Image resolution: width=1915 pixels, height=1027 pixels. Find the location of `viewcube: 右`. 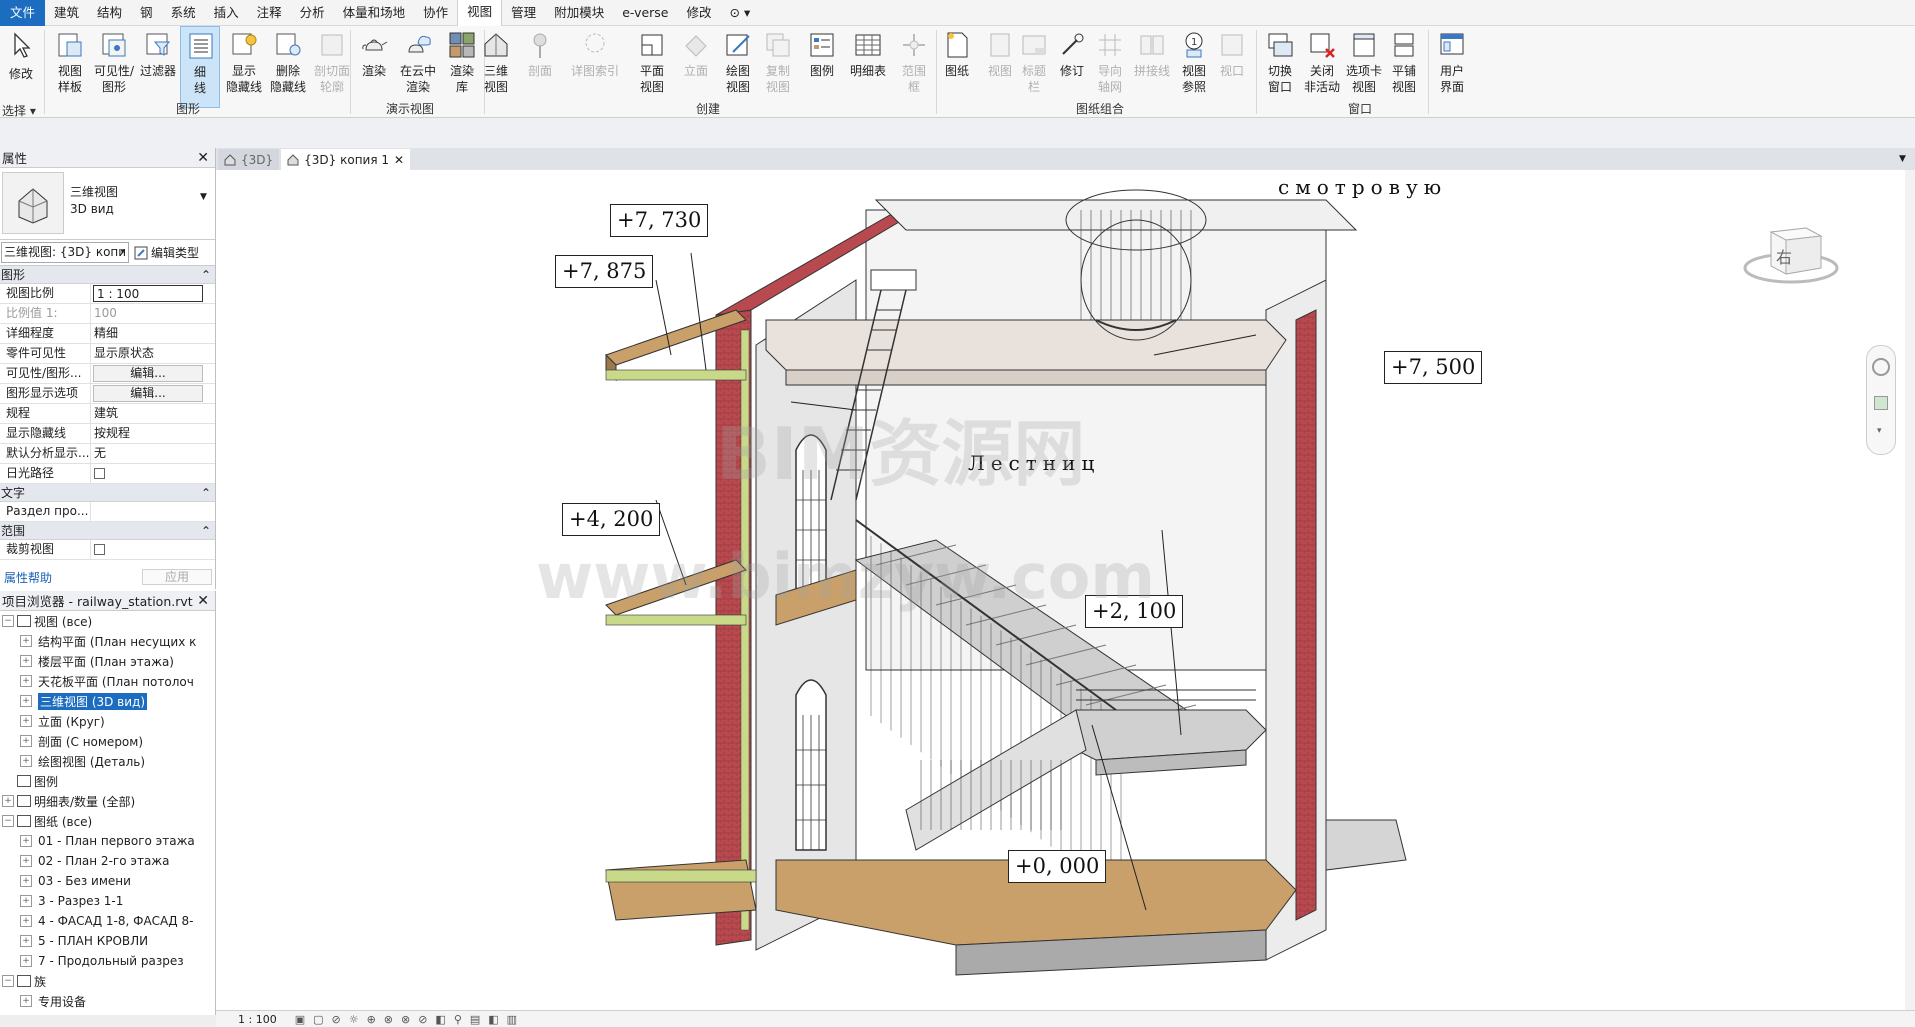

viewcube: 右 is located at coordinates (1791, 255).